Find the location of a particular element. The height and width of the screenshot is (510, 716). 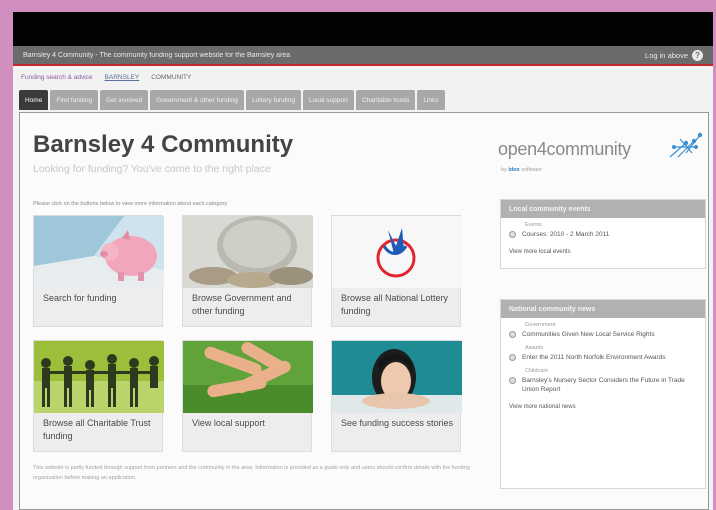

login-link: Log in above ? is located at coordinates (674, 55).